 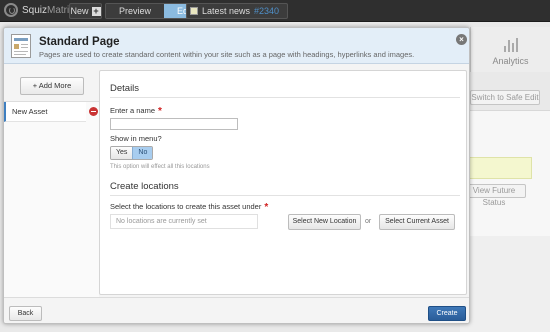 What do you see at coordinates (30, 111) in the screenshot?
I see `asset-item-label: New Asset` at bounding box center [30, 111].